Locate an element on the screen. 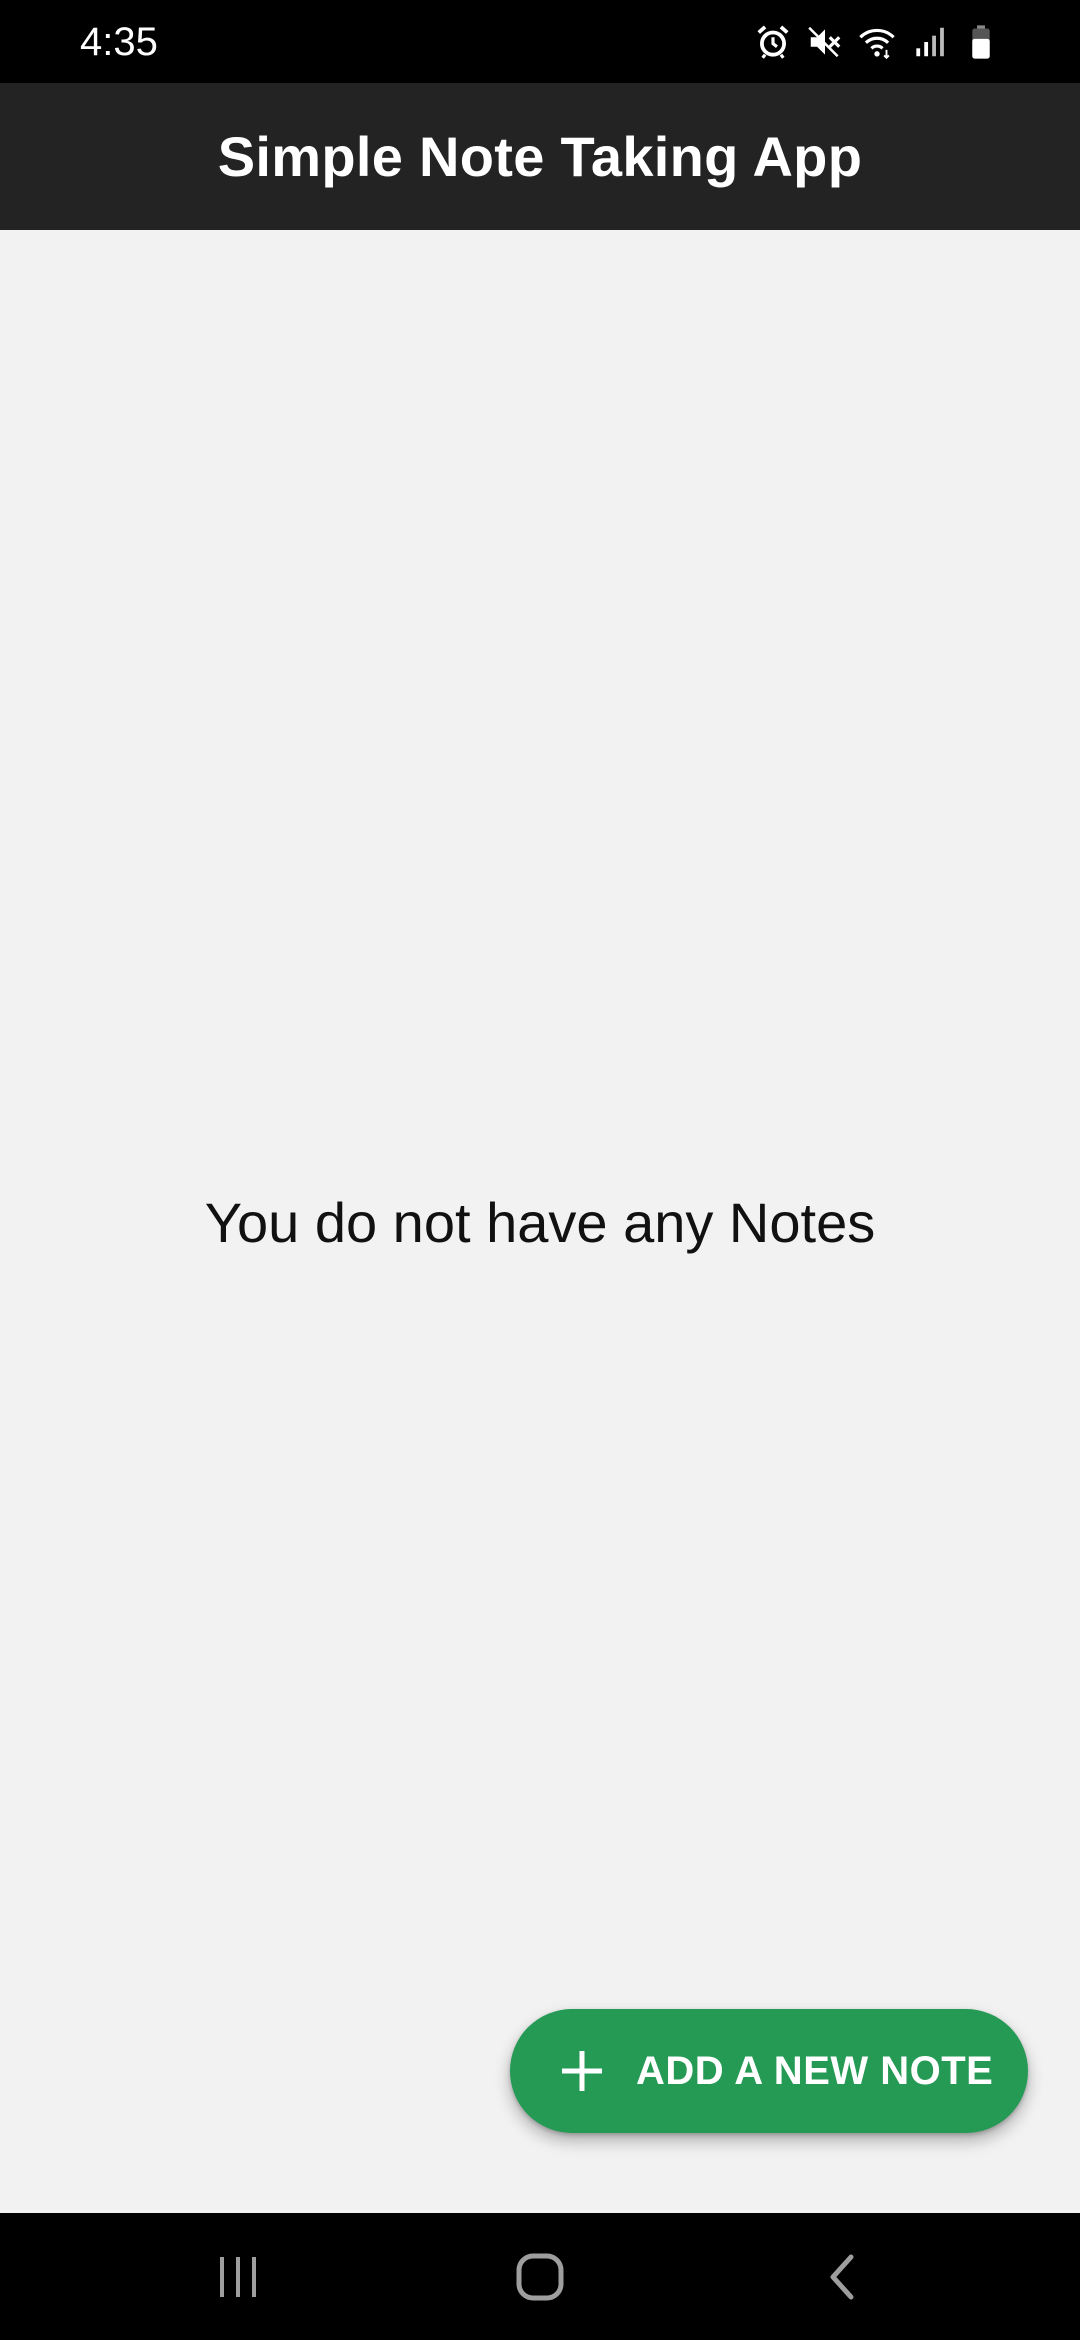  wifi-icon is located at coordinates (877, 44).